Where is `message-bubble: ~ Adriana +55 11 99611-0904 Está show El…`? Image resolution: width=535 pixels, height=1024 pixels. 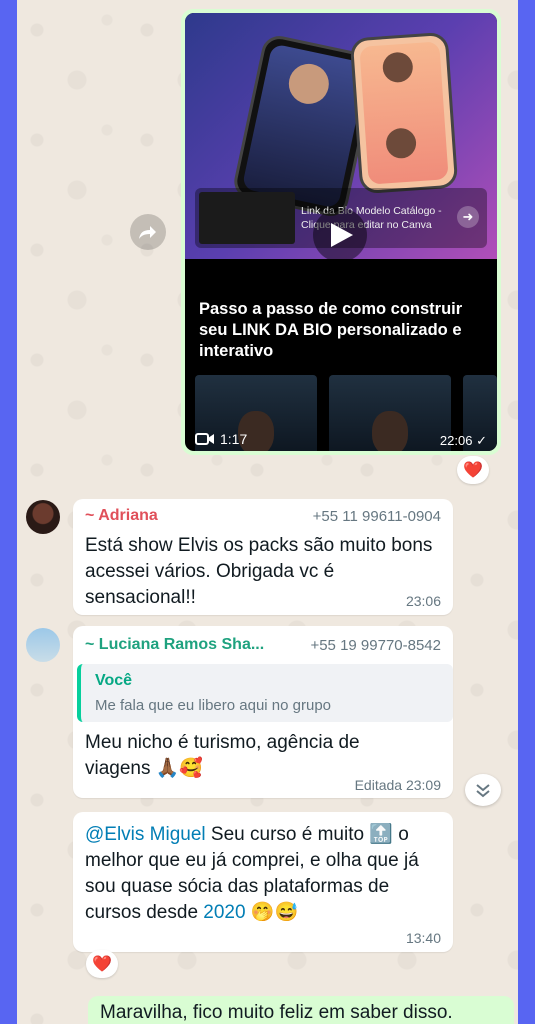 message-bubble: ~ Adriana +55 11 99611-0904 Está show El… is located at coordinates (263, 557).